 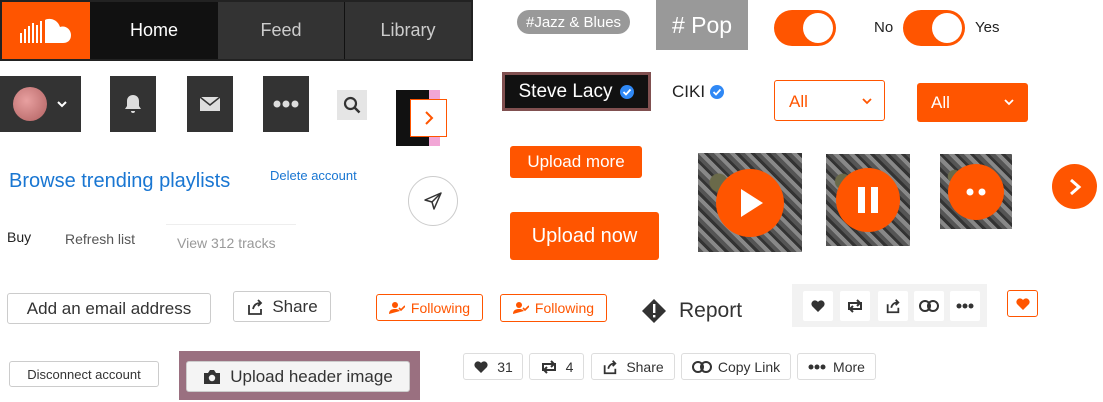 I want to click on artwork-play-tile, so click(x=750, y=202).